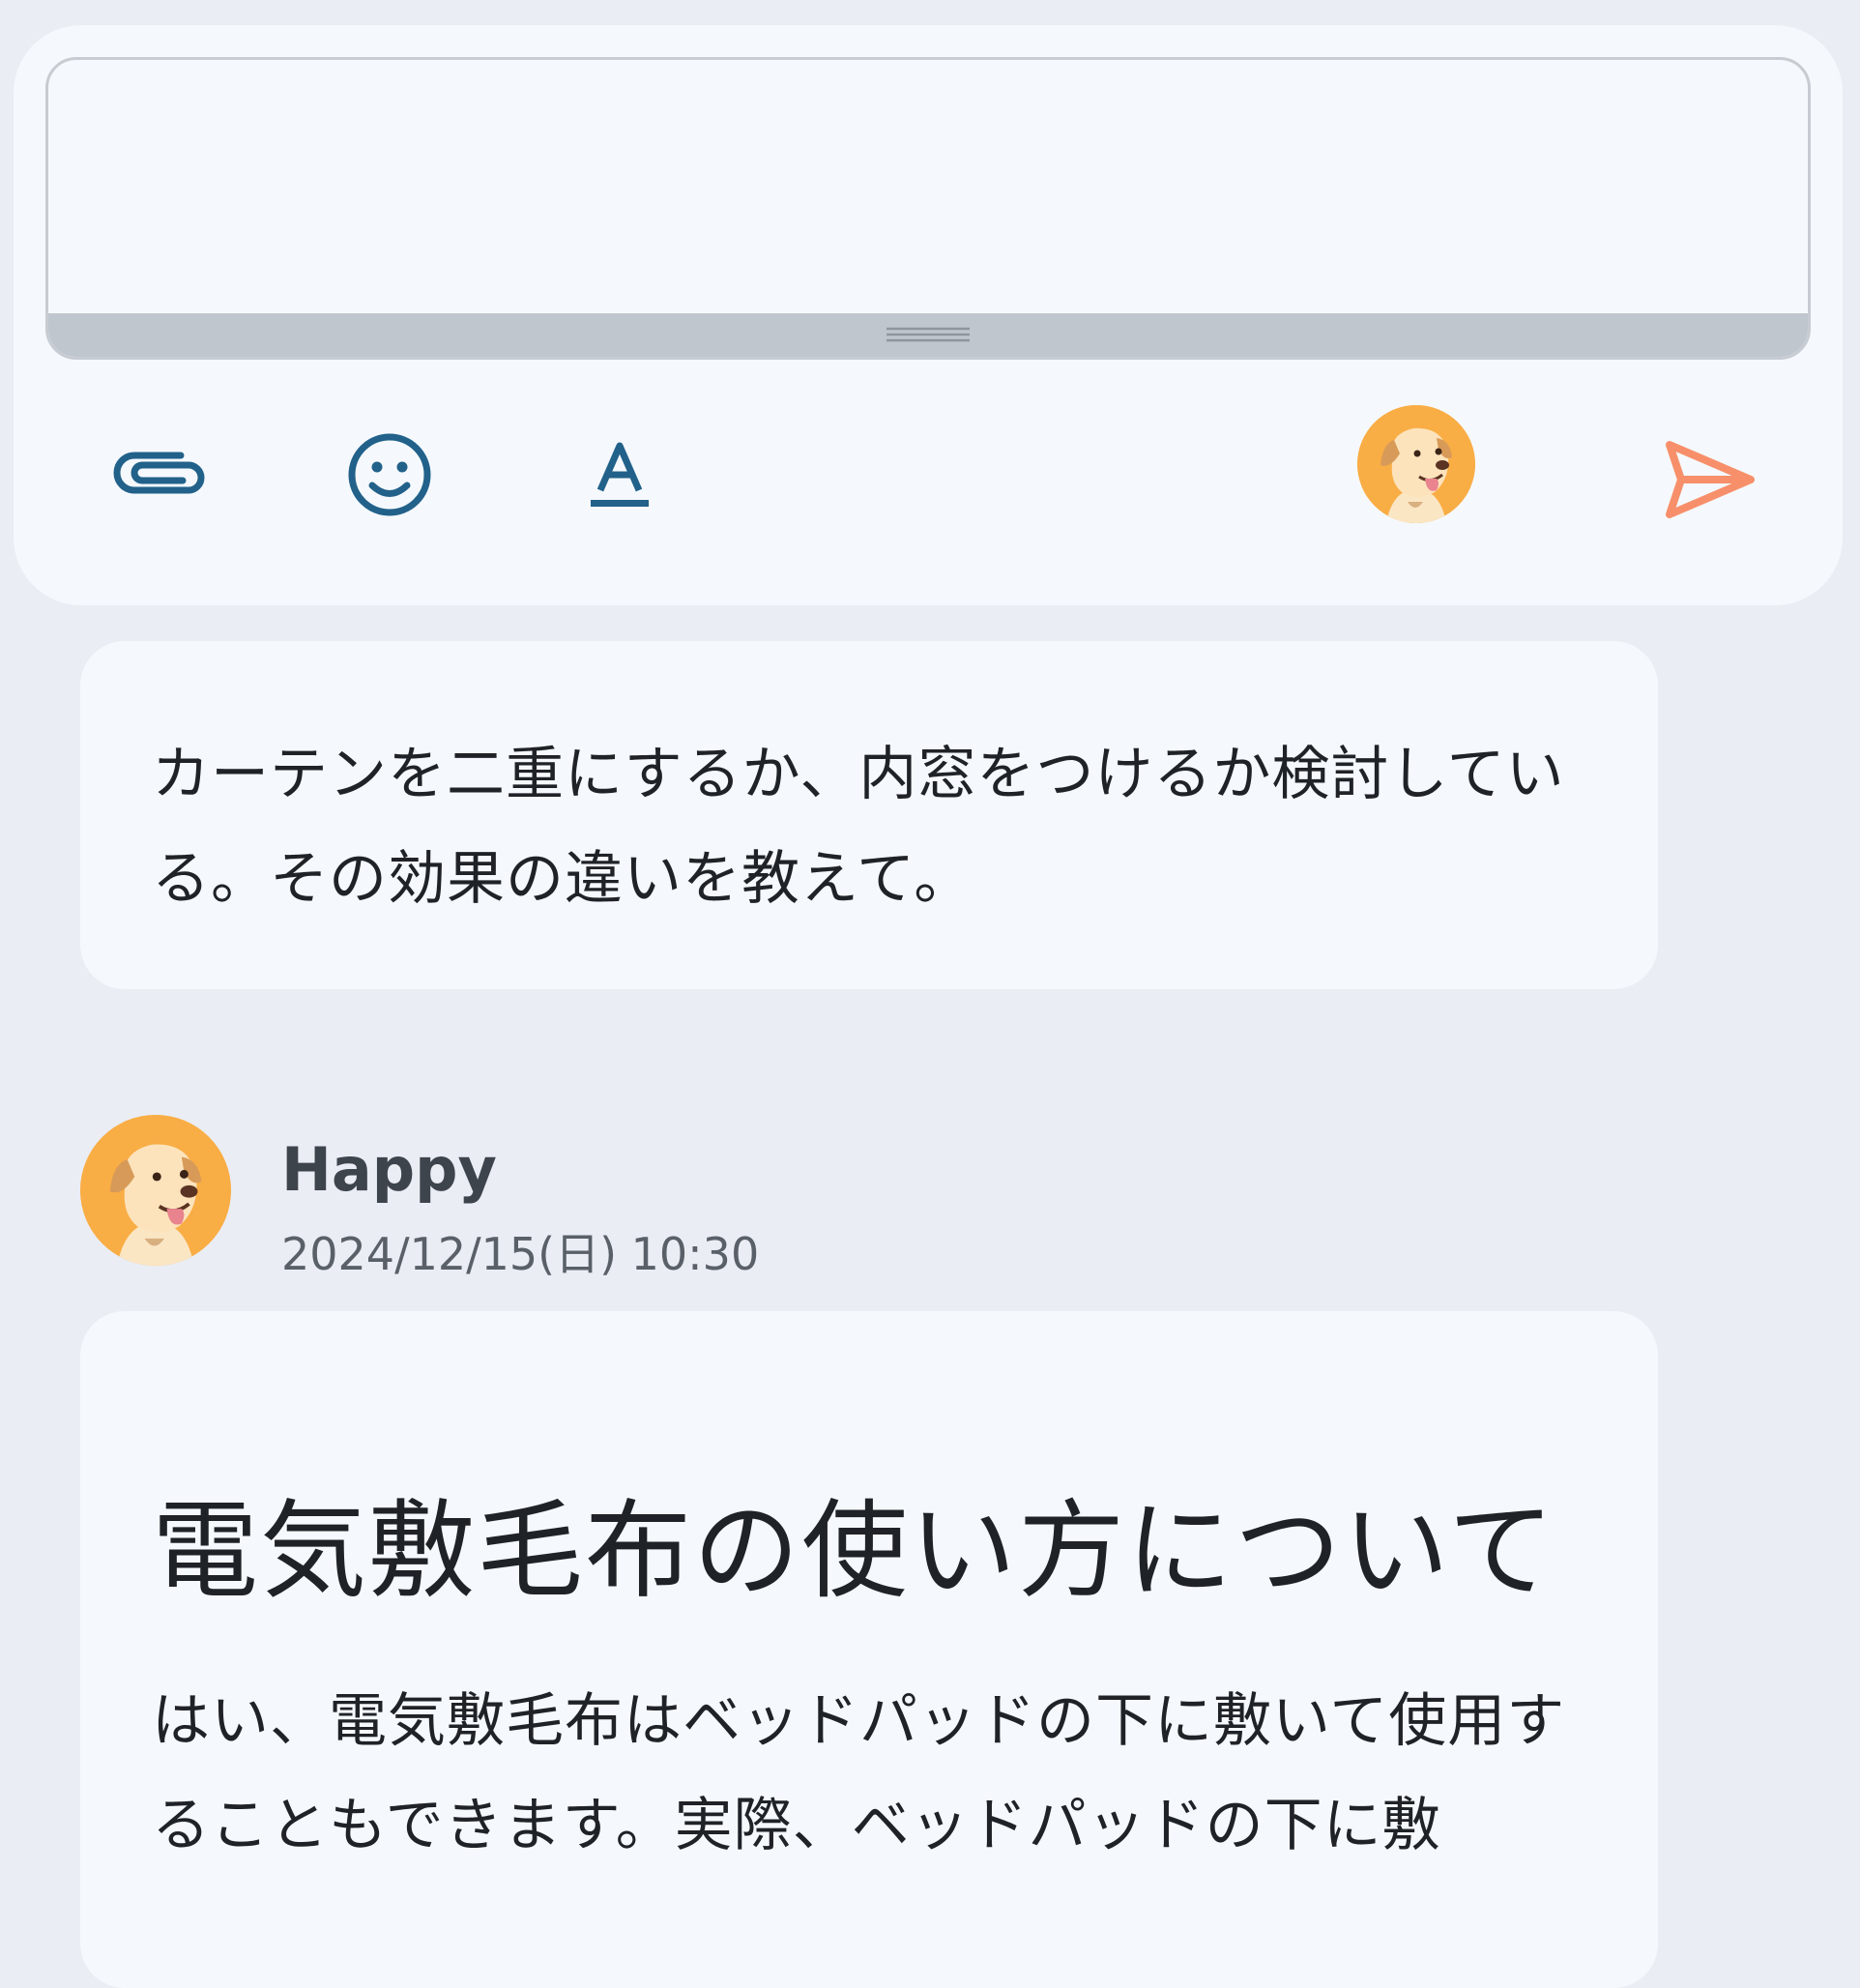  Describe the element at coordinates (159, 473) in the screenshot. I see `paperclip-icon` at that location.